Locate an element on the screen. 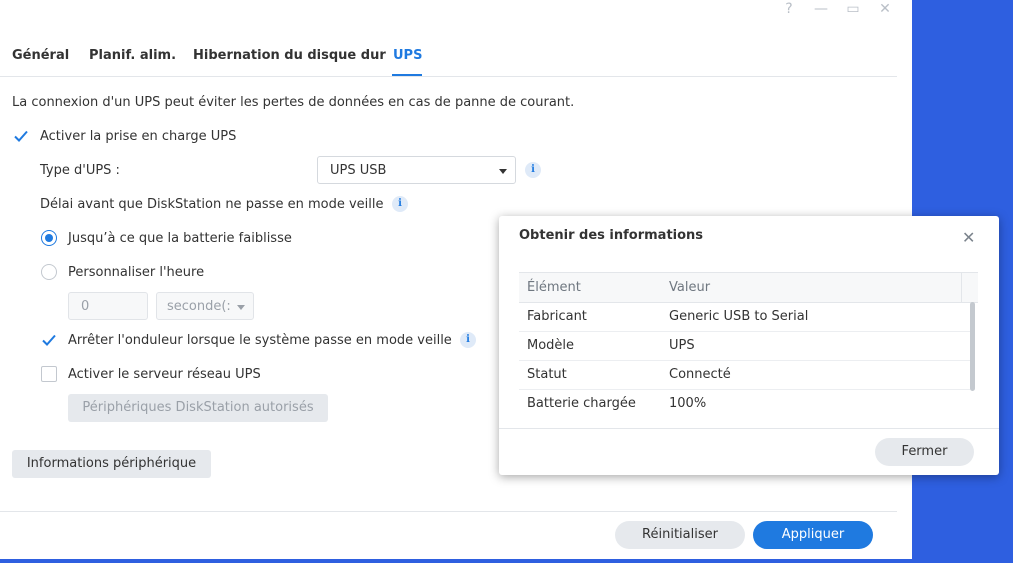  cell-value: UPS is located at coordinates (682, 345).